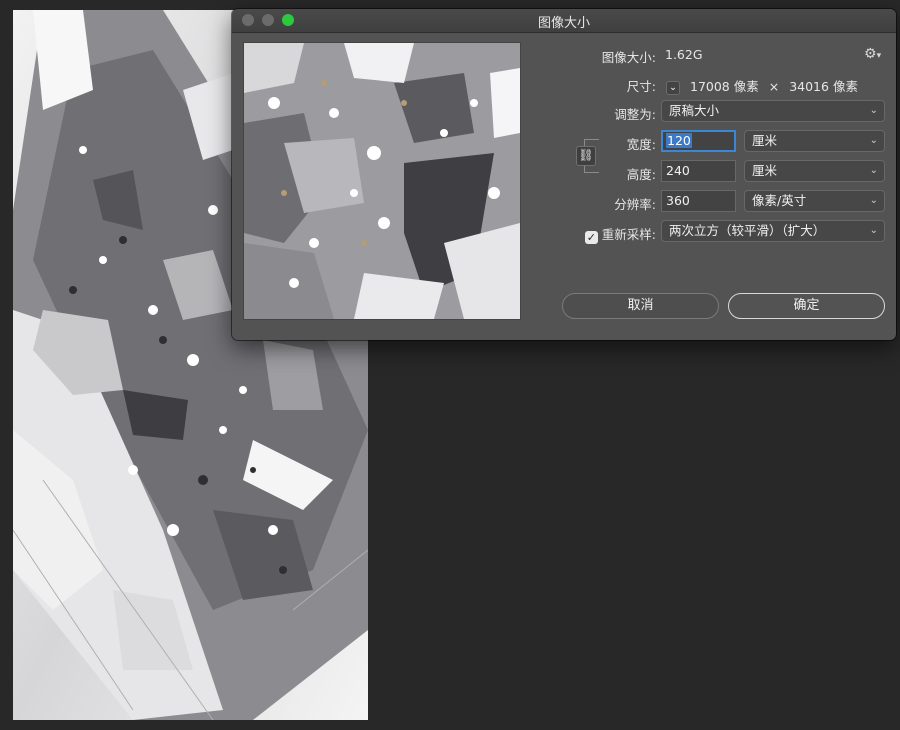  I want to click on dimensions-height: 34016 像素, so click(823, 86).